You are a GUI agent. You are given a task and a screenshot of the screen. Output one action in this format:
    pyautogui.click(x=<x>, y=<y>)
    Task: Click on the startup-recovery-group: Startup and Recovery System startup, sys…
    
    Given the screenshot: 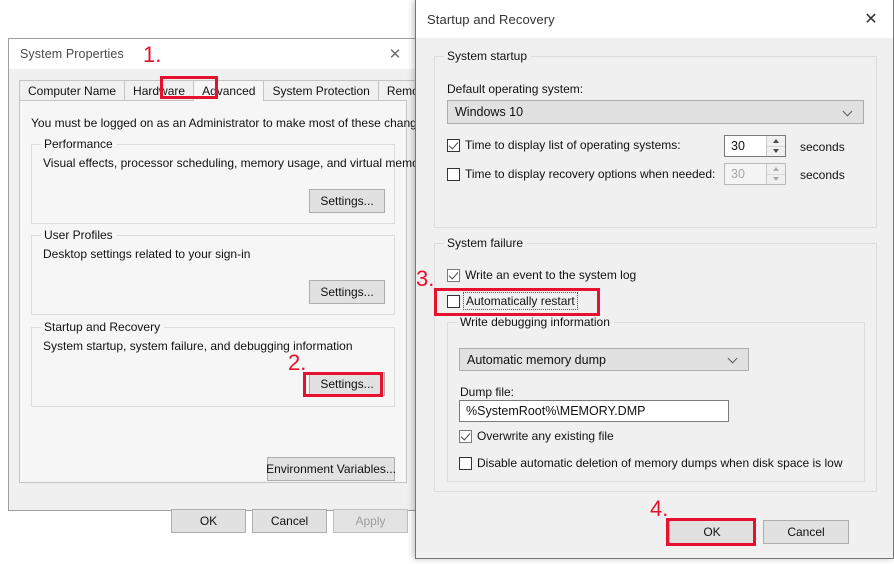 What is the action you would take?
    pyautogui.click(x=213, y=363)
    